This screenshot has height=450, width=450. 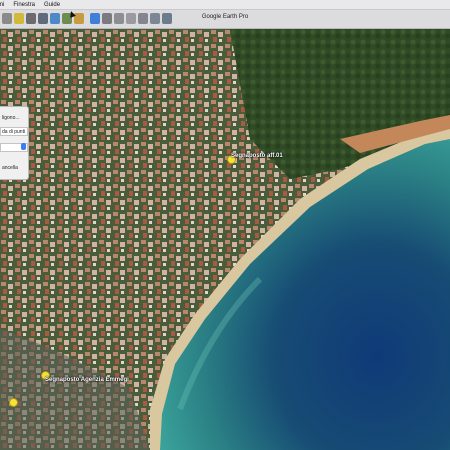 What do you see at coordinates (14, 168) in the screenshot?
I see `cancel-button: ancella` at bounding box center [14, 168].